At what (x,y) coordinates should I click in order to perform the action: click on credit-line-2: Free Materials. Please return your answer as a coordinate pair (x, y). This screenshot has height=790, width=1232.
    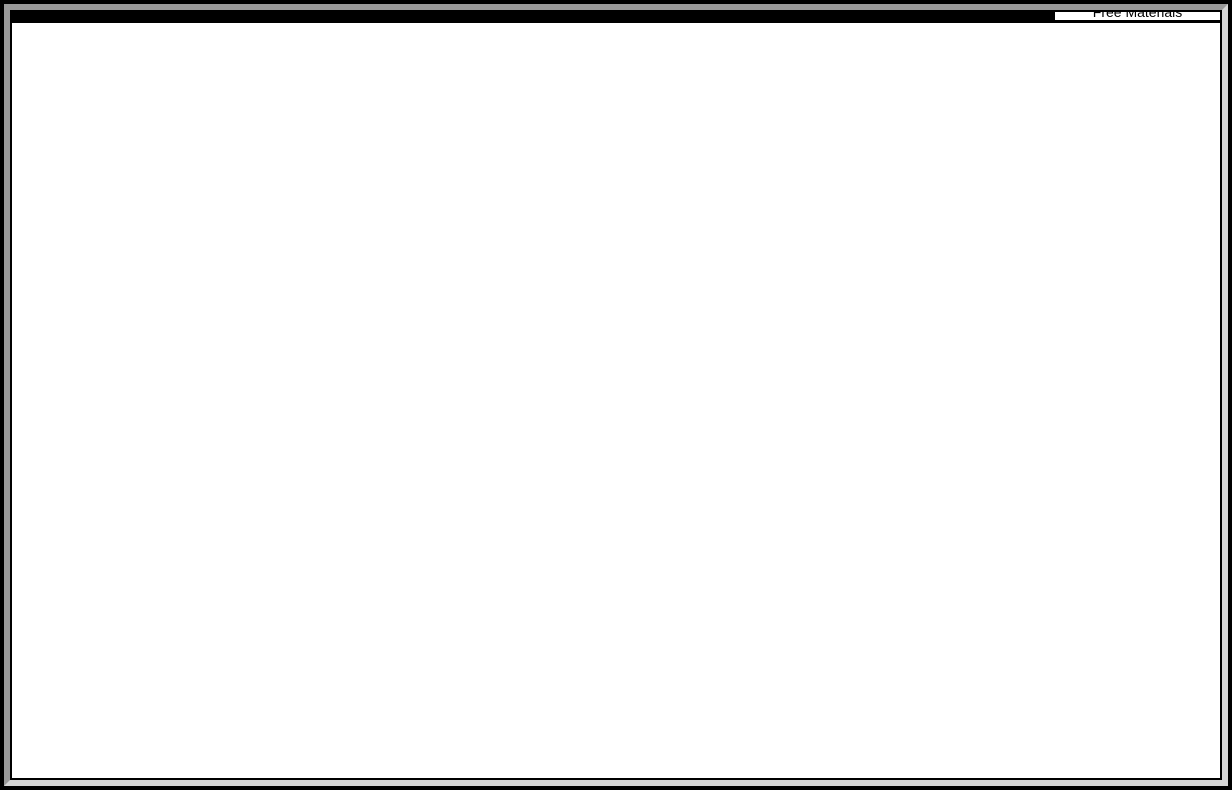
    Looking at the image, I should click on (1137, 16).